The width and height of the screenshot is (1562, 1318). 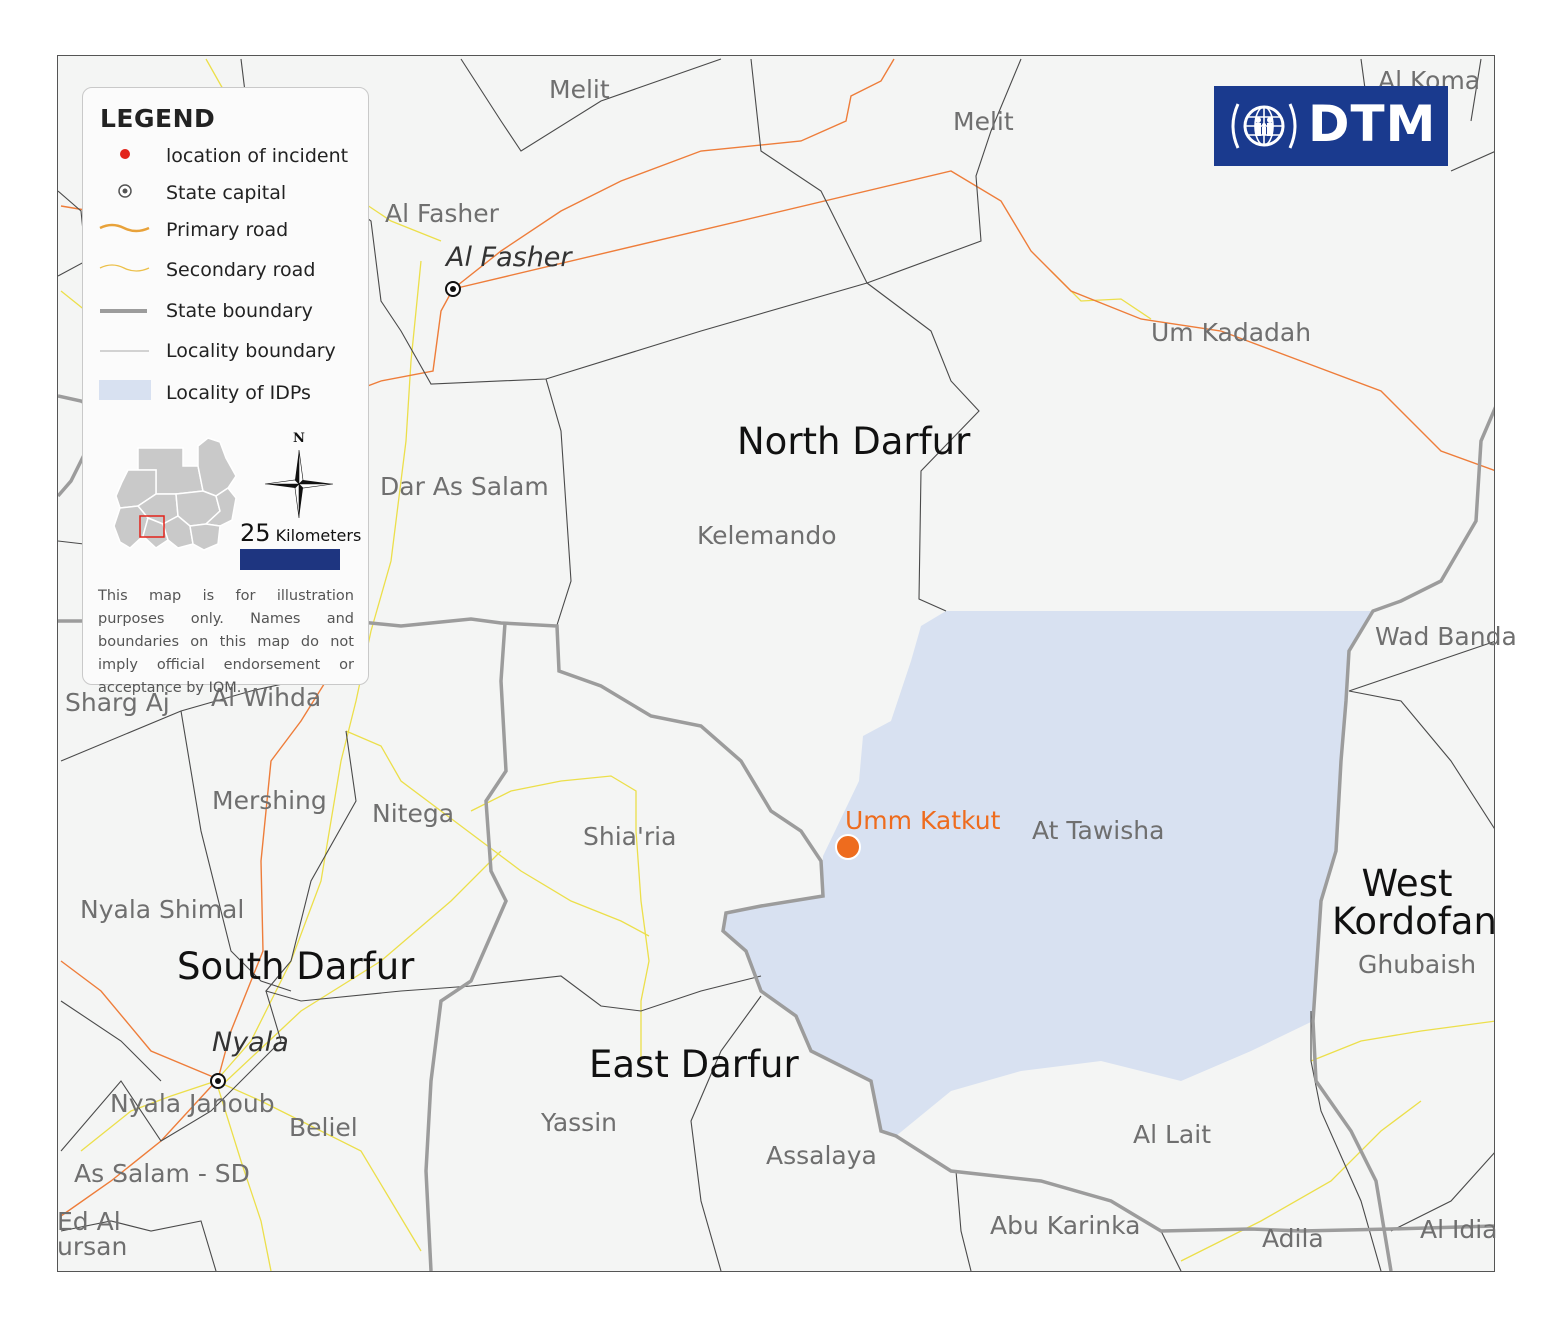 I want to click on locality-label: As Salam - SD, so click(x=162, y=1173).